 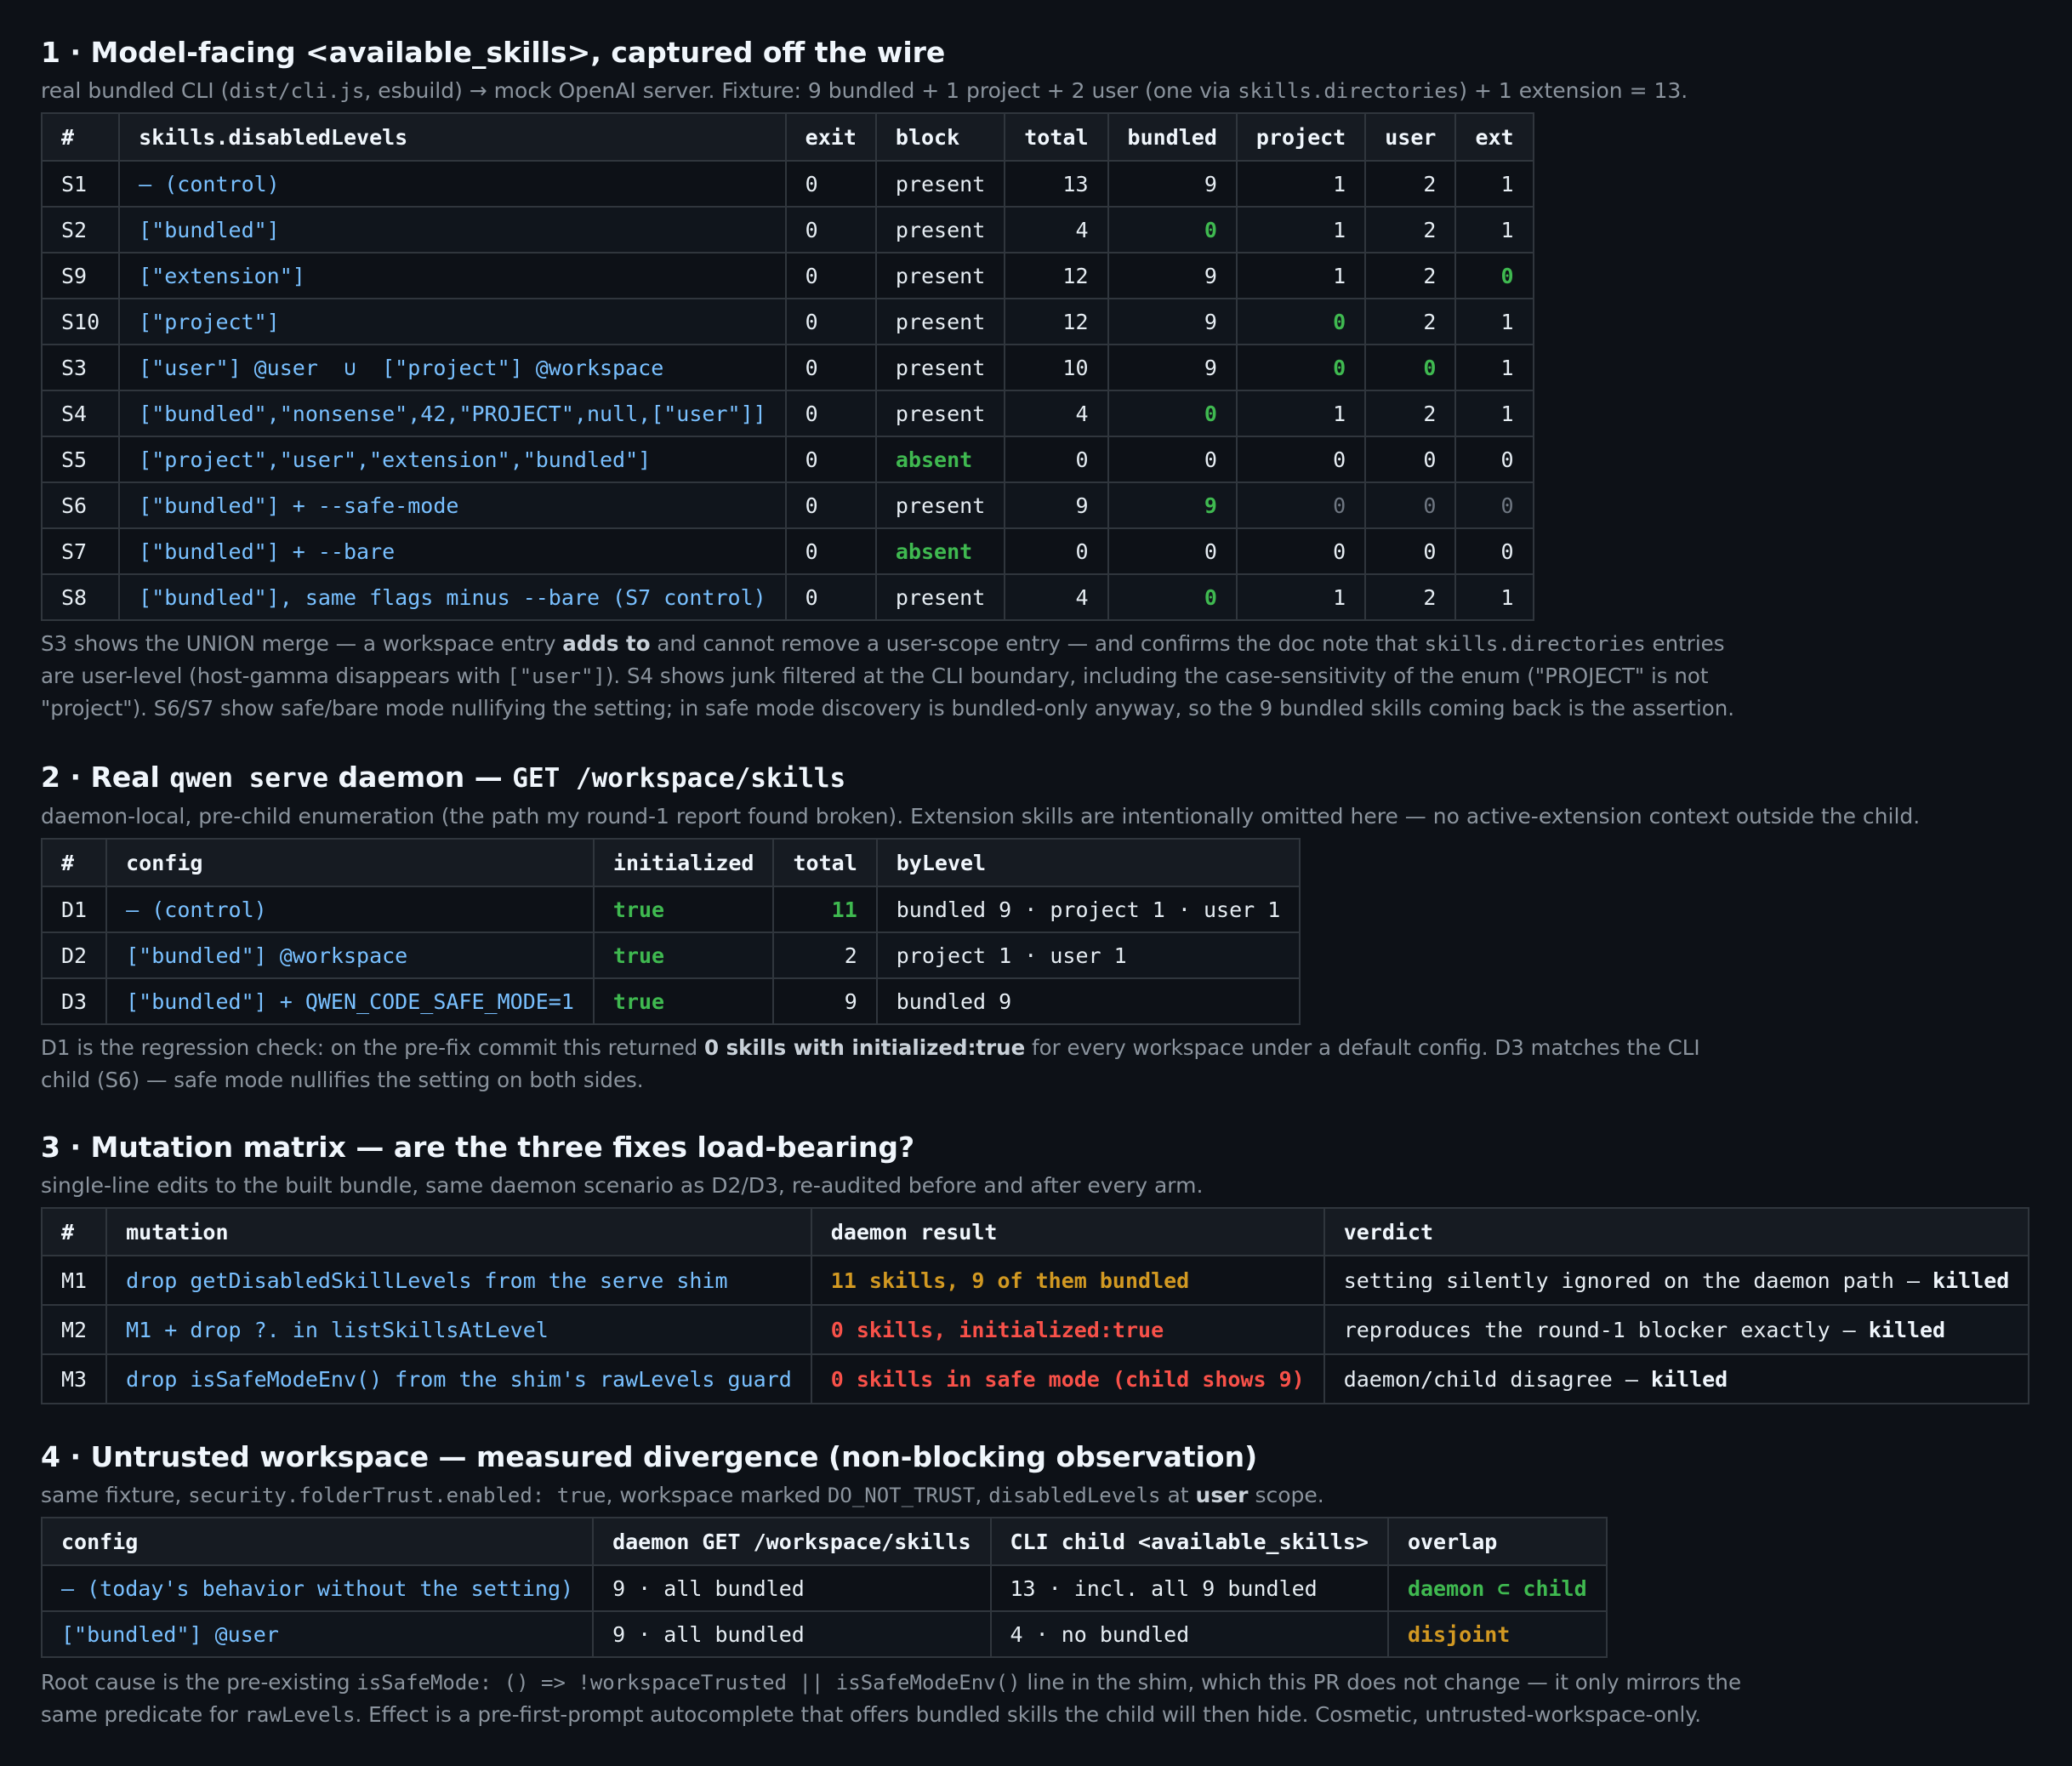 What do you see at coordinates (1178, 1495) in the screenshot?
I see `sub-text: at` at bounding box center [1178, 1495].